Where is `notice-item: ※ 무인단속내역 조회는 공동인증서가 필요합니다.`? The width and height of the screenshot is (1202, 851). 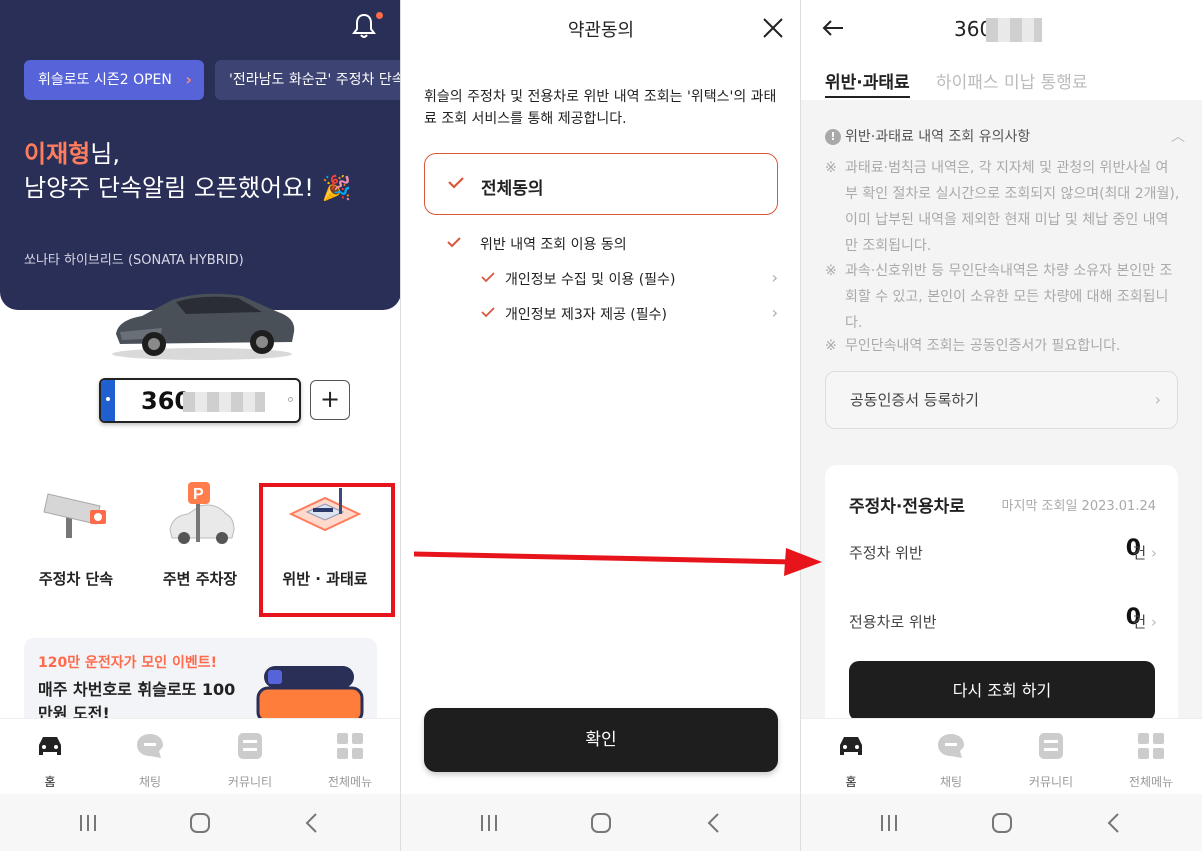 notice-item: ※ 무인단속내역 조회는 공동인증서가 필요합니다. is located at coordinates (1002, 346).